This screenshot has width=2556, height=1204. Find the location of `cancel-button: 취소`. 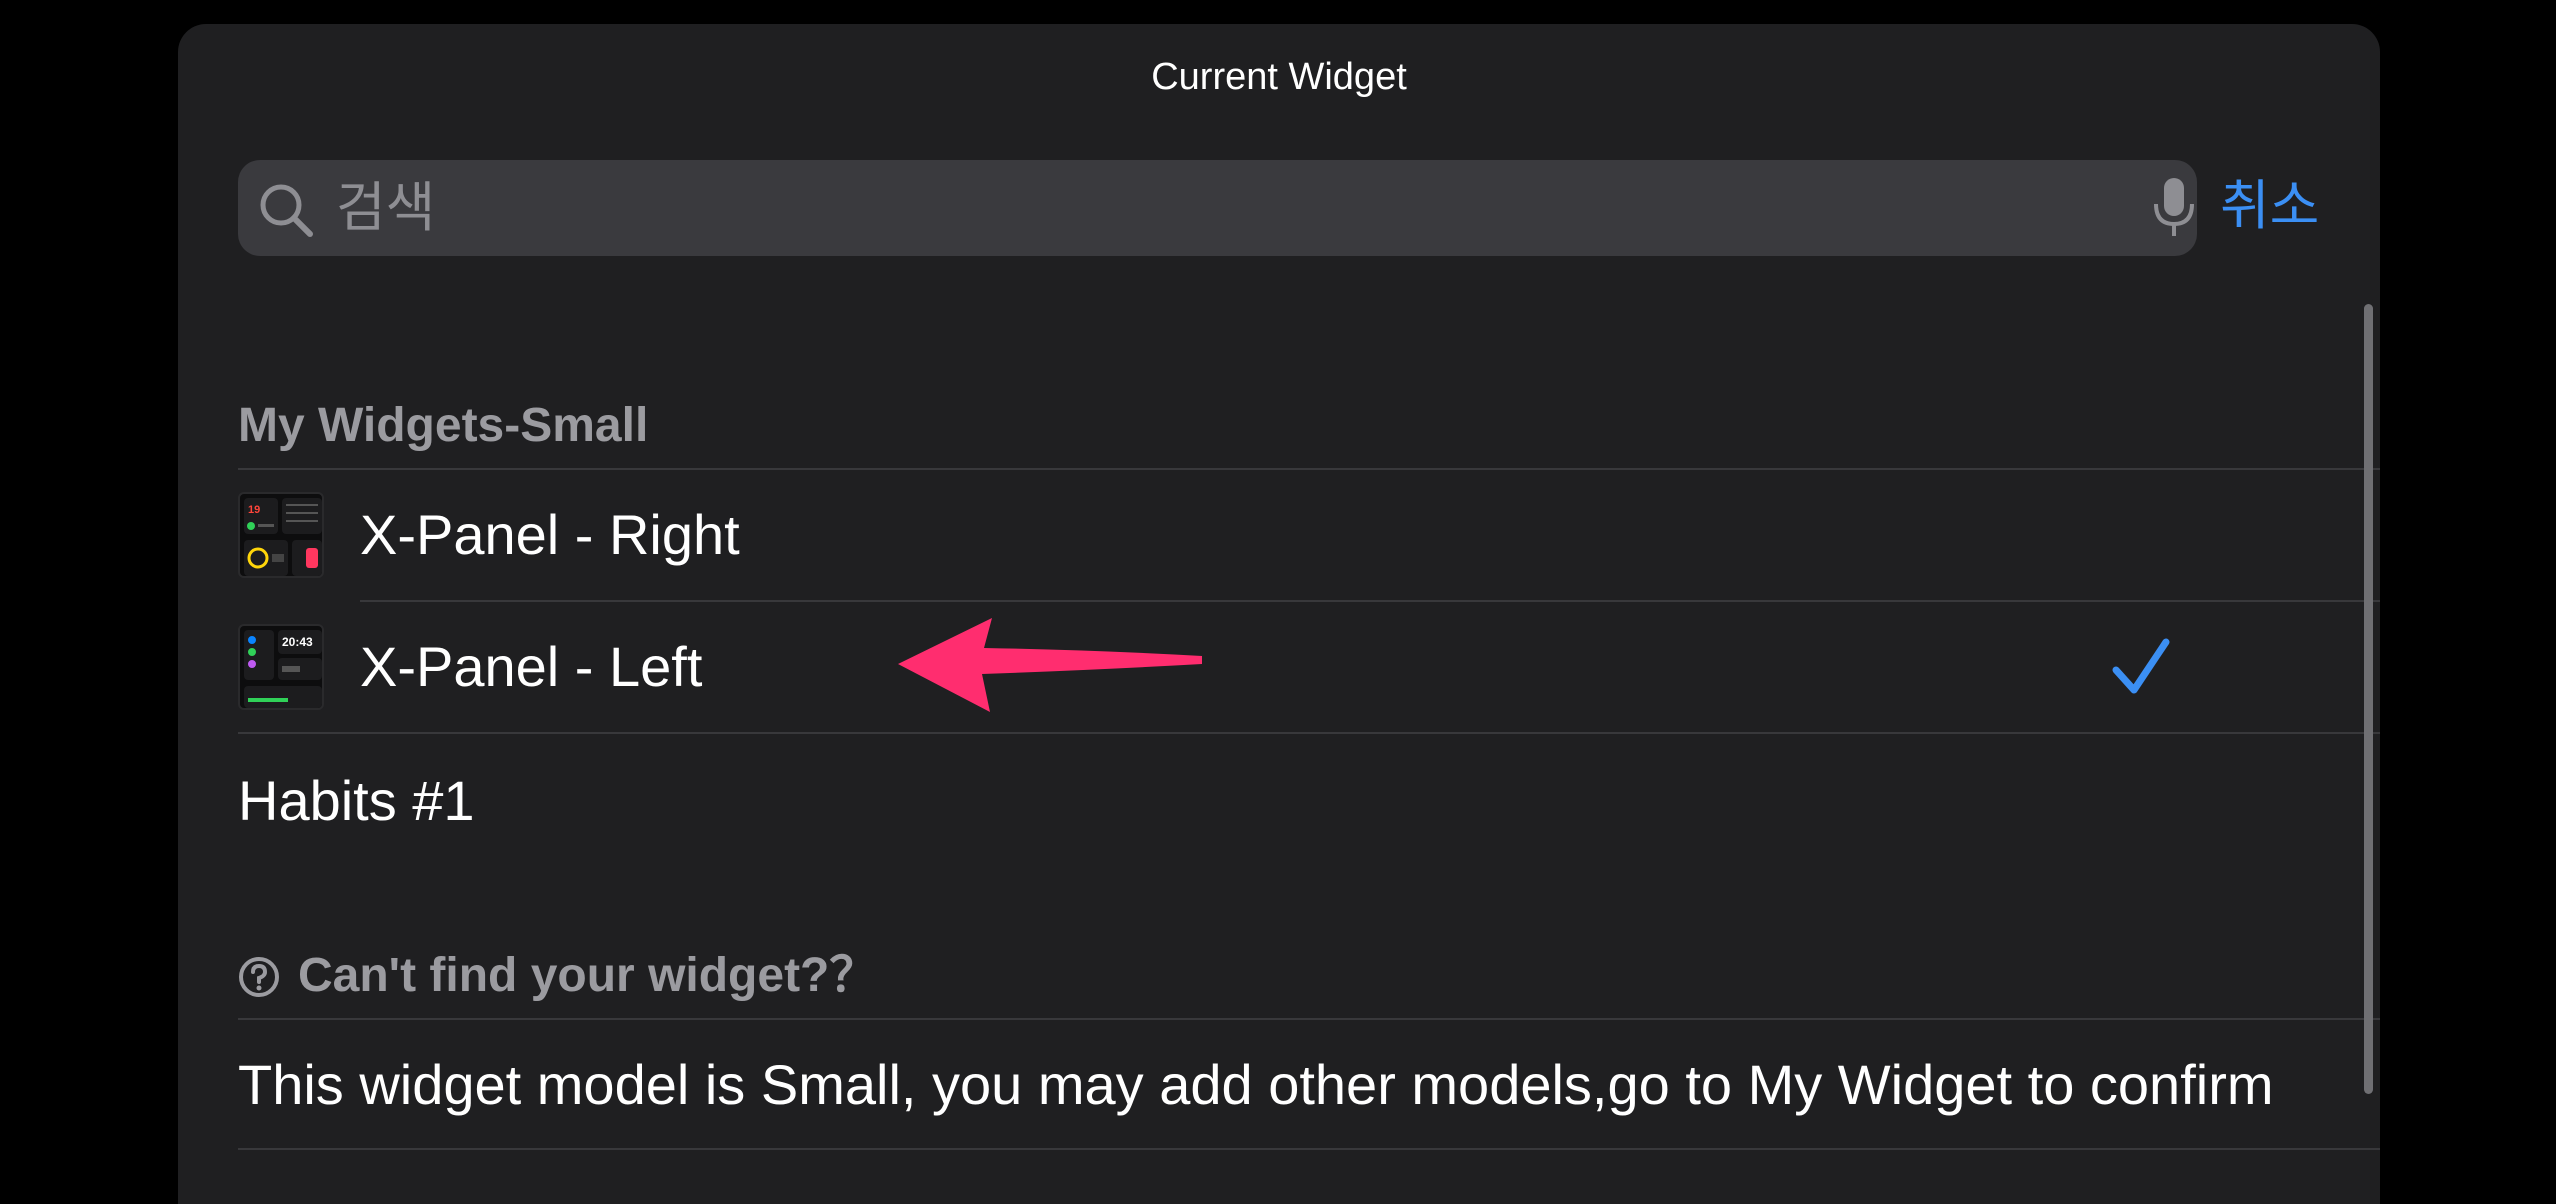

cancel-button: 취소 is located at coordinates (2269, 206).